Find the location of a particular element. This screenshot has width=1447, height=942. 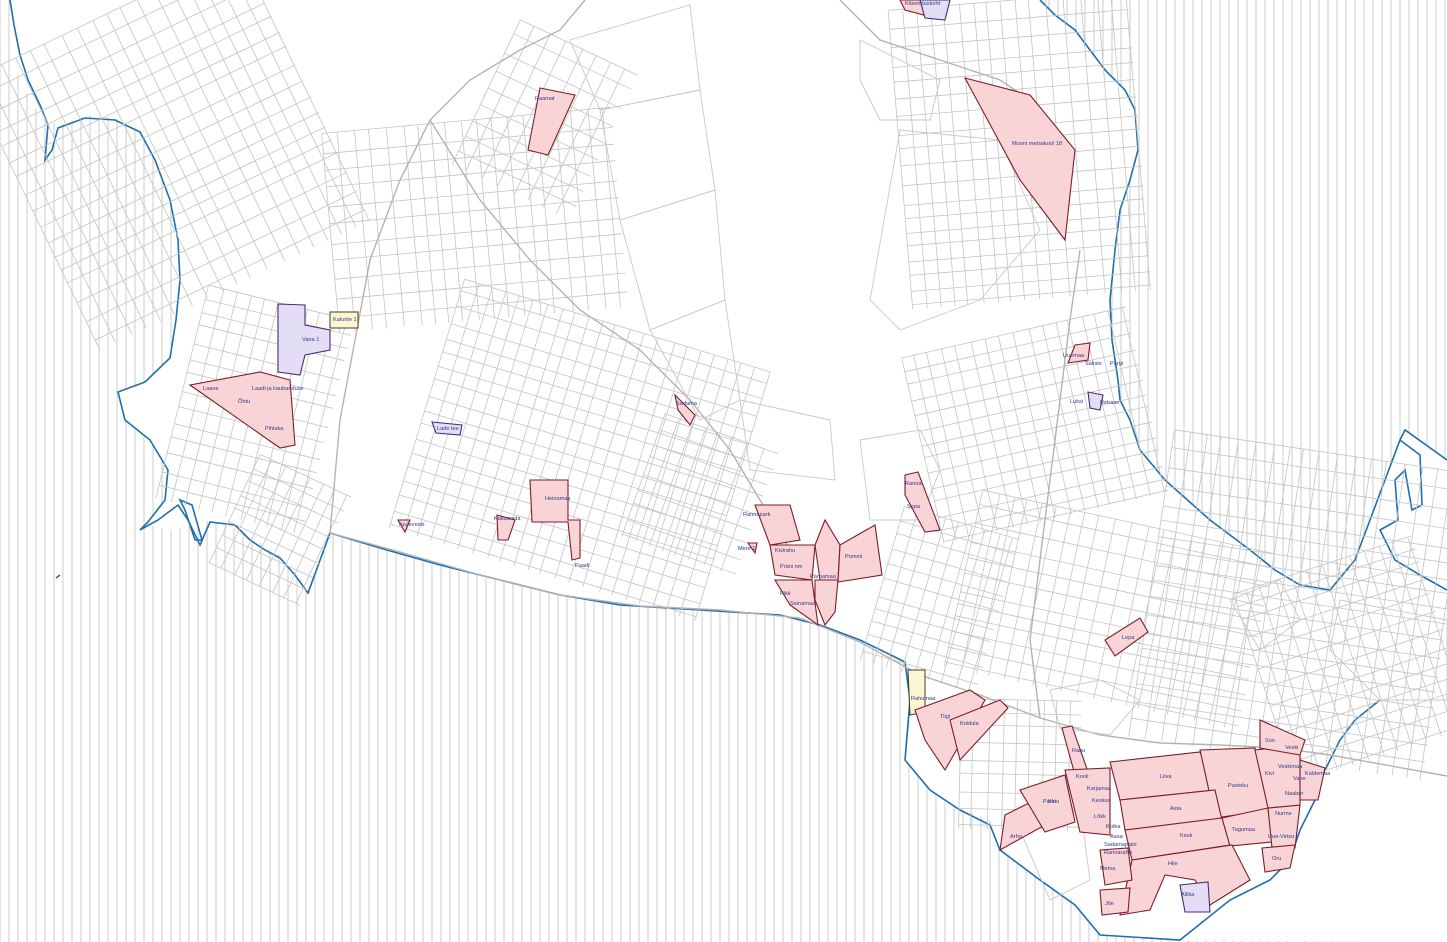

label-sepa: Sepa is located at coordinates (914, 507).